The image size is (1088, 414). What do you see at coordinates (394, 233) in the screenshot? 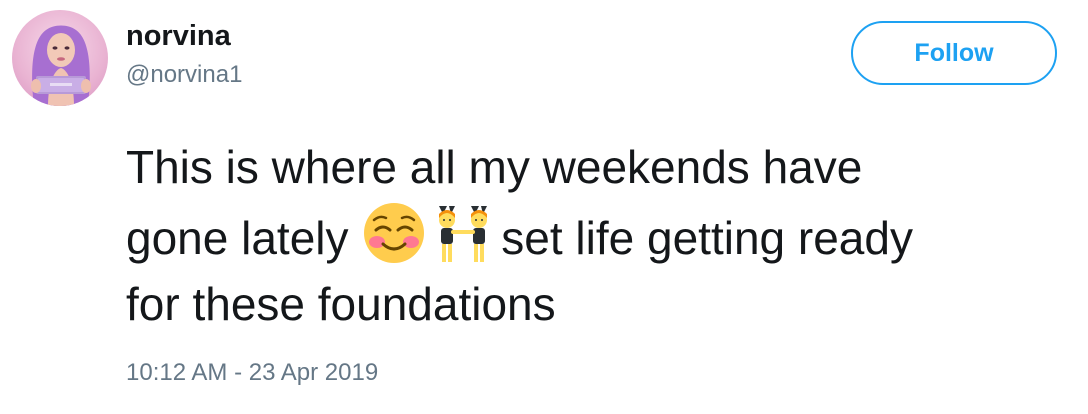
I see `smiling-face-with-blush-icon` at bounding box center [394, 233].